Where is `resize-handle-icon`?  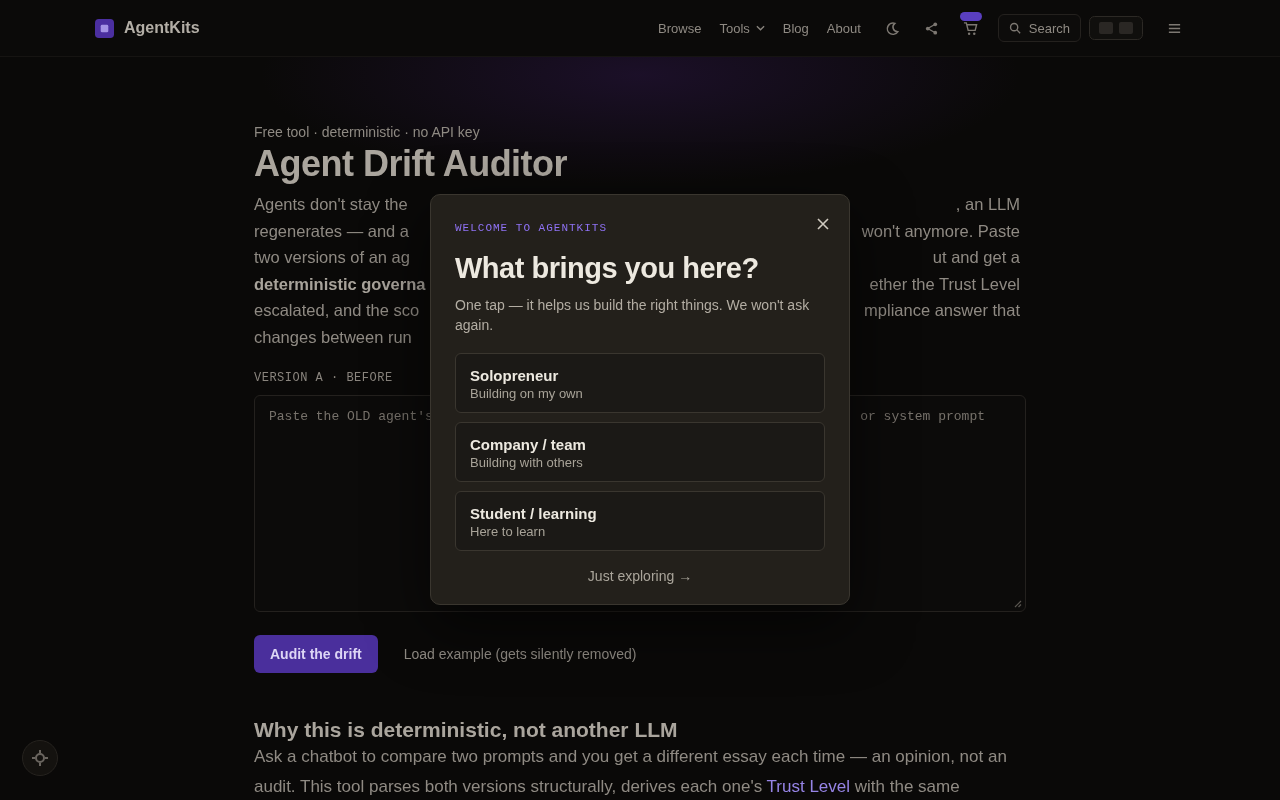 resize-handle-icon is located at coordinates (1017, 603).